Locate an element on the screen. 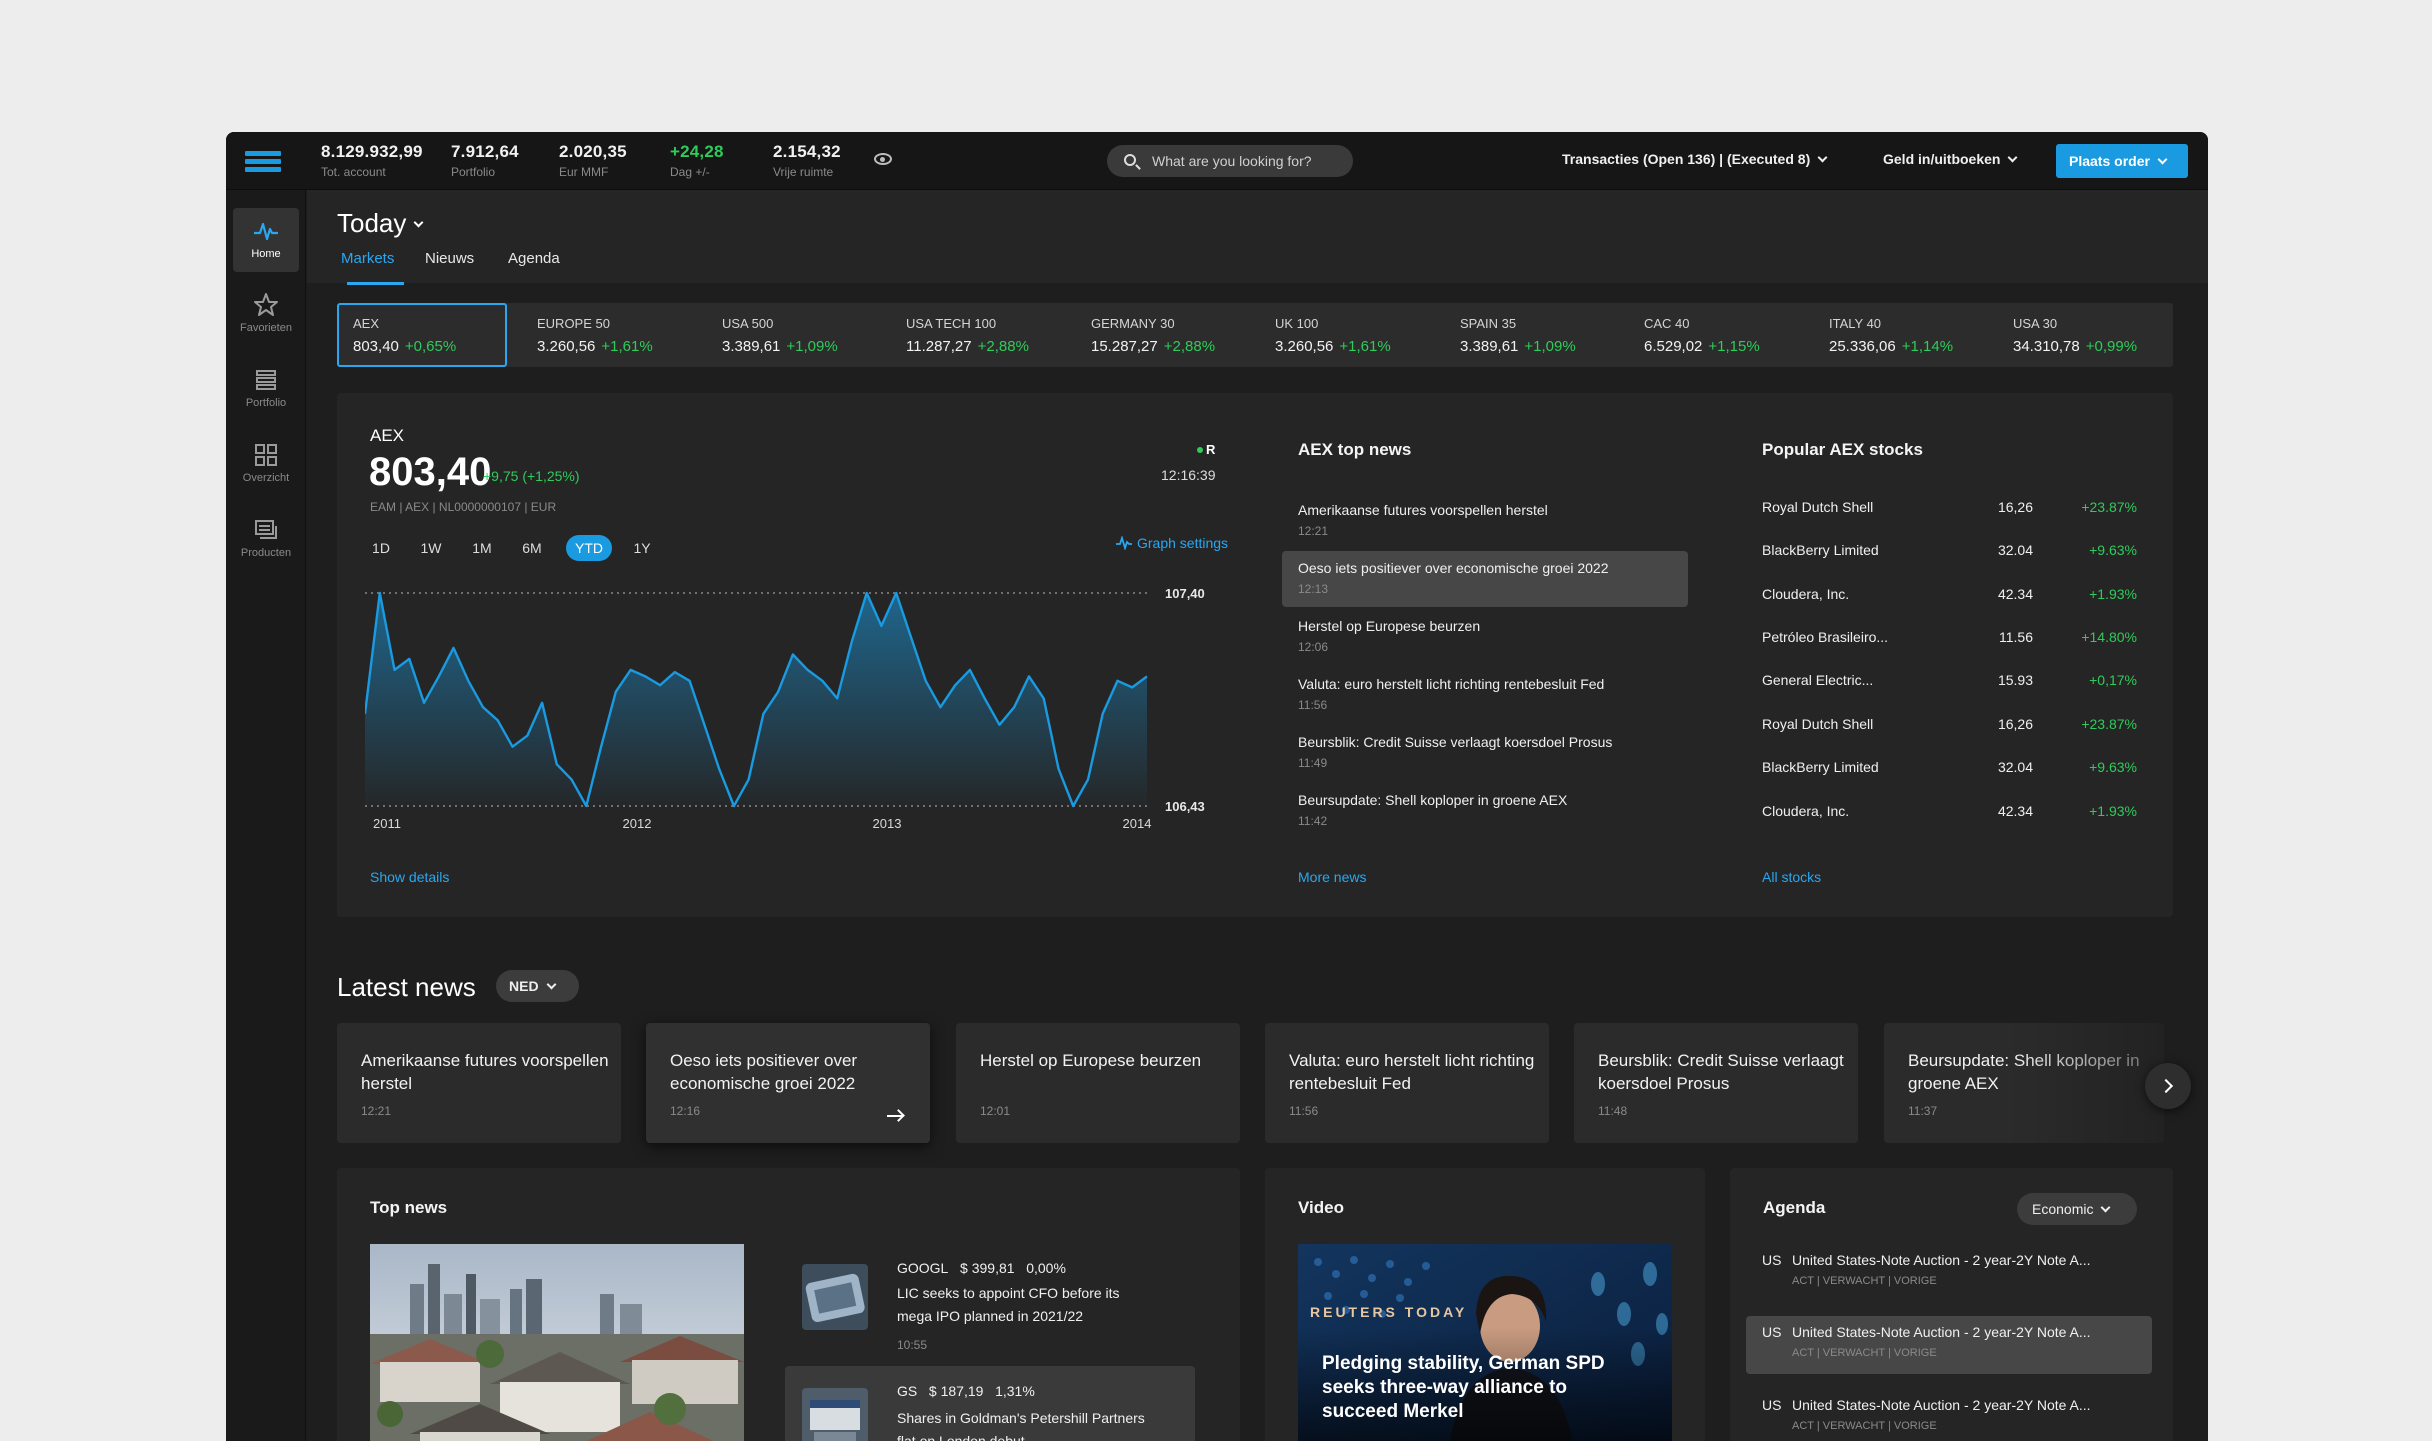 The width and height of the screenshot is (2432, 1441). sidebar-item-portfolio: Portfolio is located at coordinates (266, 389).